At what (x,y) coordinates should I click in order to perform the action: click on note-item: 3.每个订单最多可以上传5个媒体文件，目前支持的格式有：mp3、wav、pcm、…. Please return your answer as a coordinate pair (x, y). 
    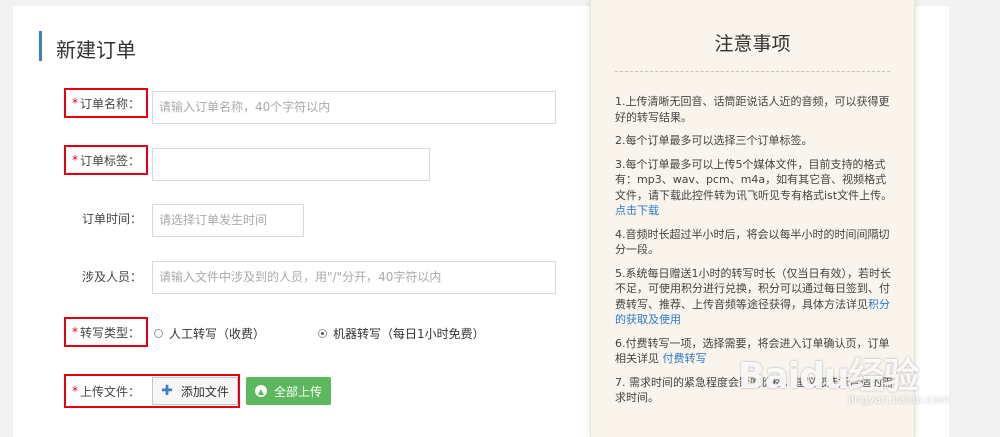
    Looking at the image, I should click on (754, 187).